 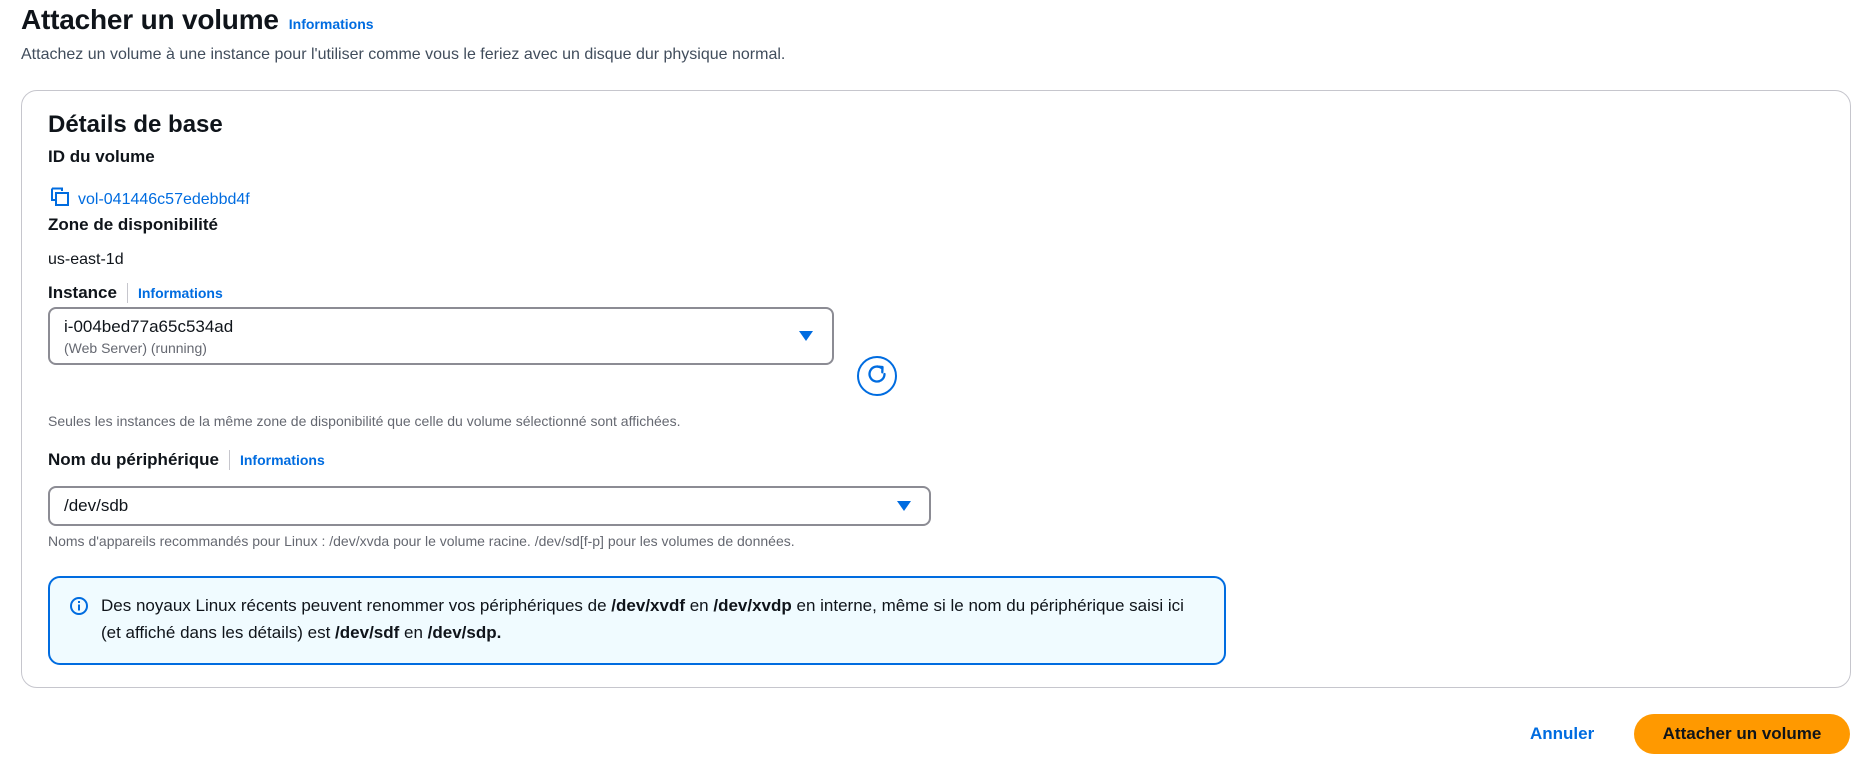 I want to click on availability-zone-label: Zone de disponibilité, so click(x=133, y=225).